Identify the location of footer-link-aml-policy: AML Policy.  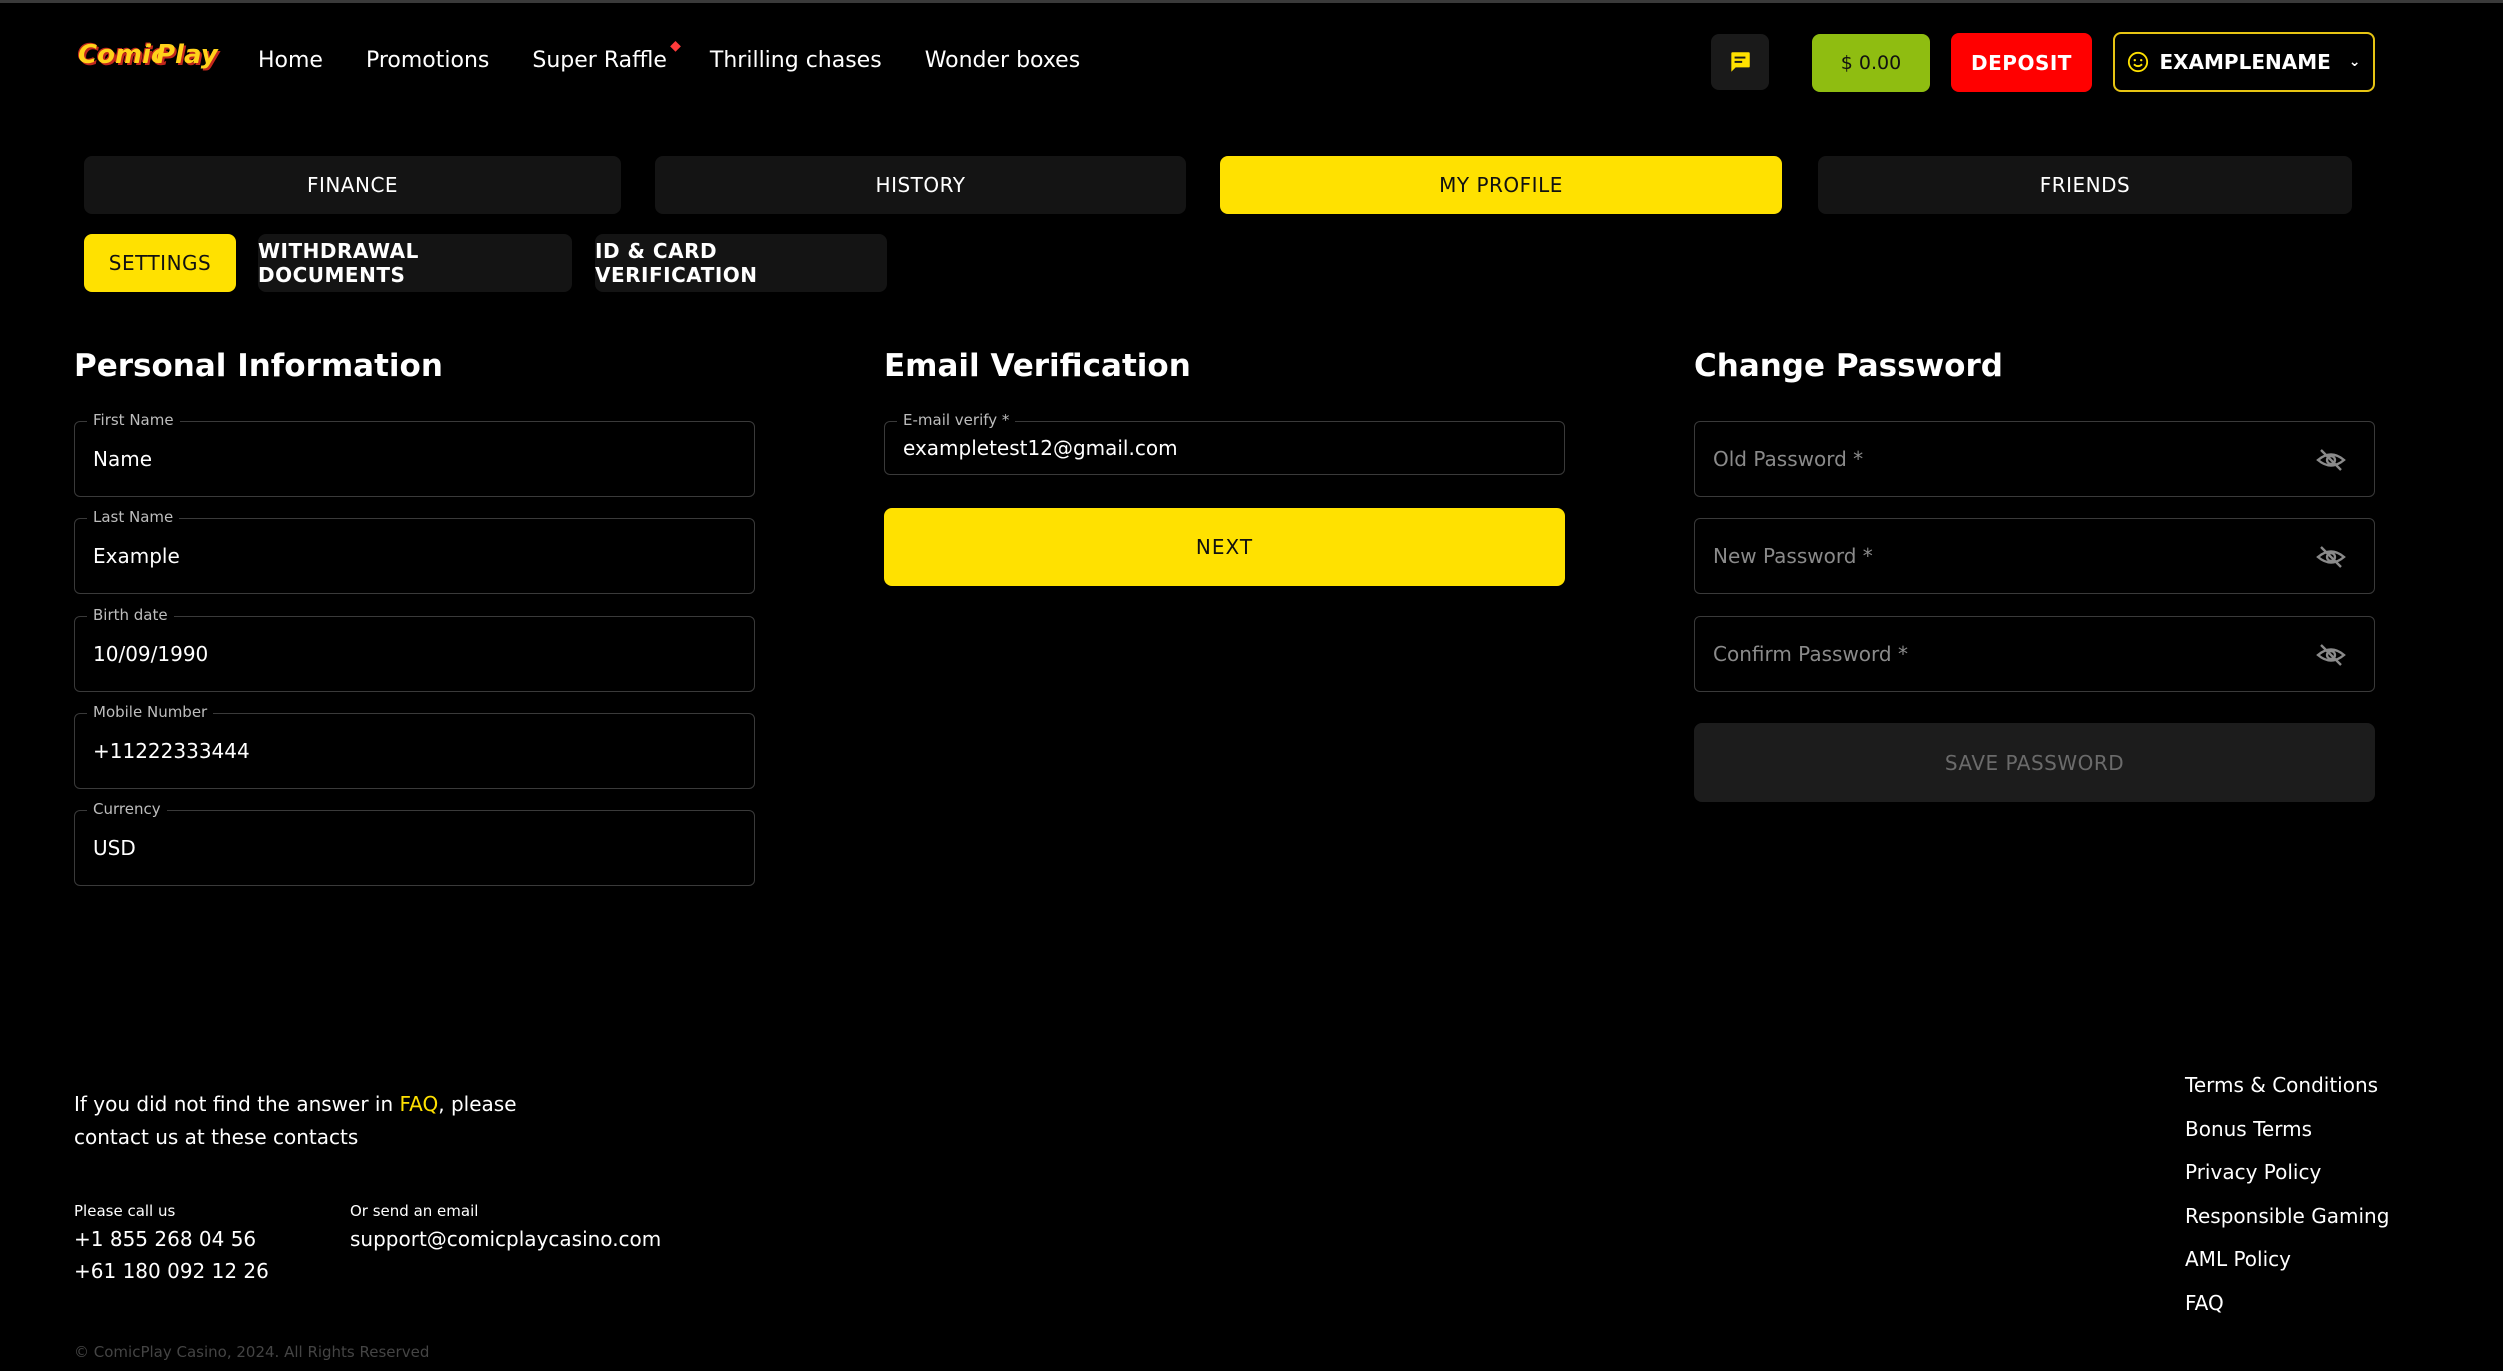
(2287, 1266).